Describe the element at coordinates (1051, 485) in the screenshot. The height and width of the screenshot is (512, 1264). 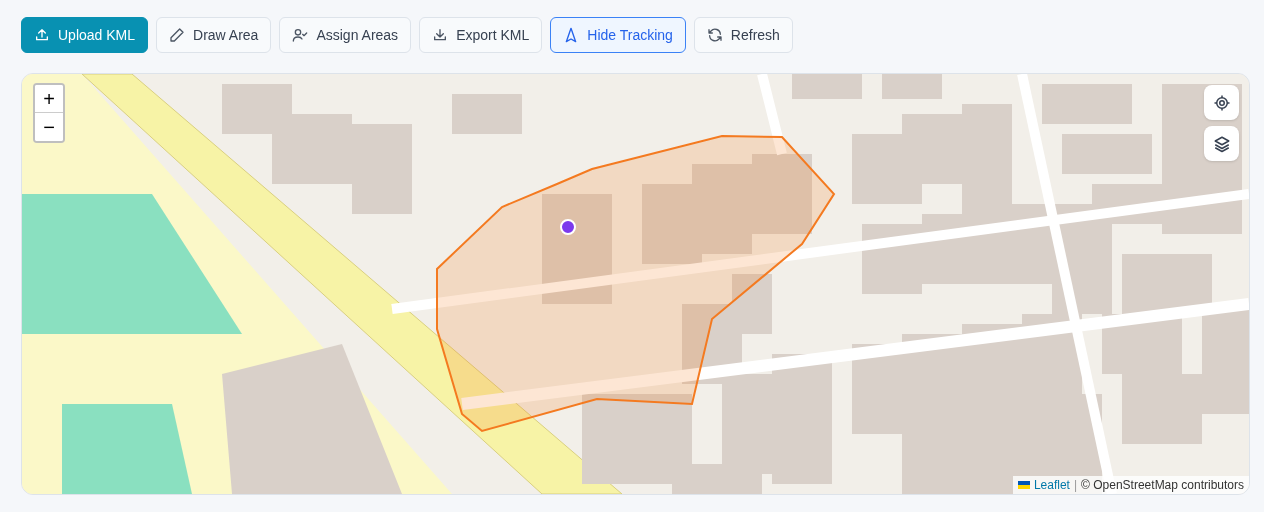
I see `leaflet-link: Leaflet` at that location.